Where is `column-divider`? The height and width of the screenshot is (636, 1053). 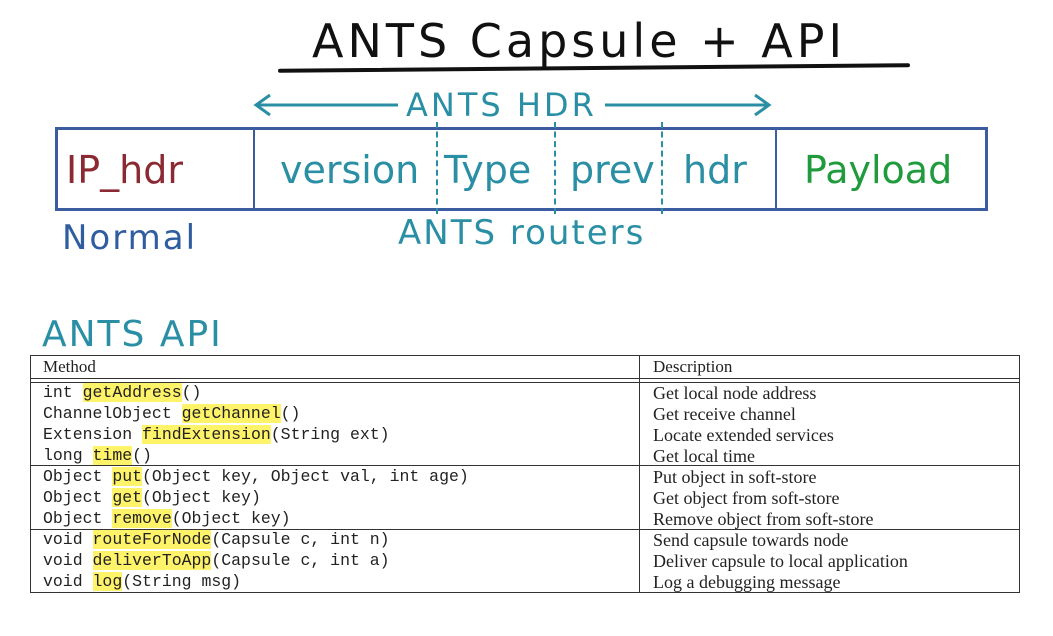
column-divider is located at coordinates (639, 474).